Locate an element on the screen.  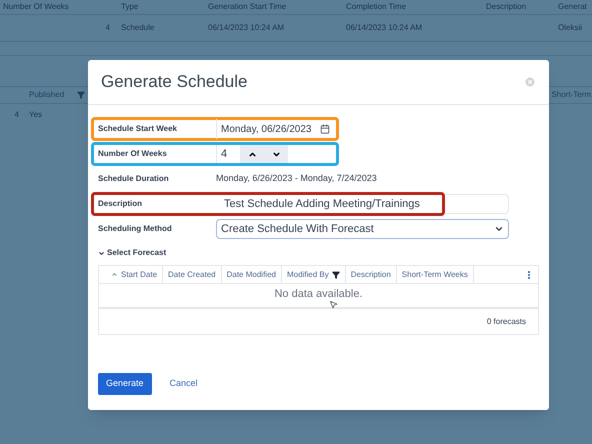
date-field: Monday, 06/26/2023 is located at coordinates (275, 129).